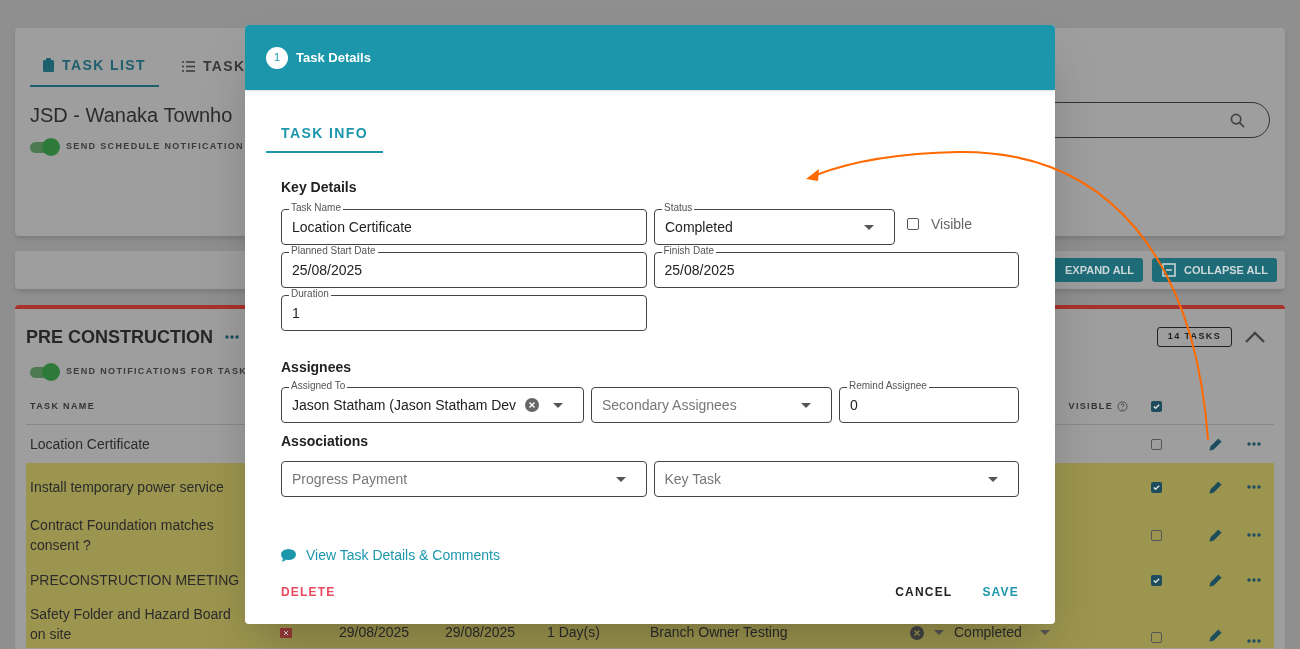  I want to click on group-title: PRE CONSTRUCTION, so click(119, 337).